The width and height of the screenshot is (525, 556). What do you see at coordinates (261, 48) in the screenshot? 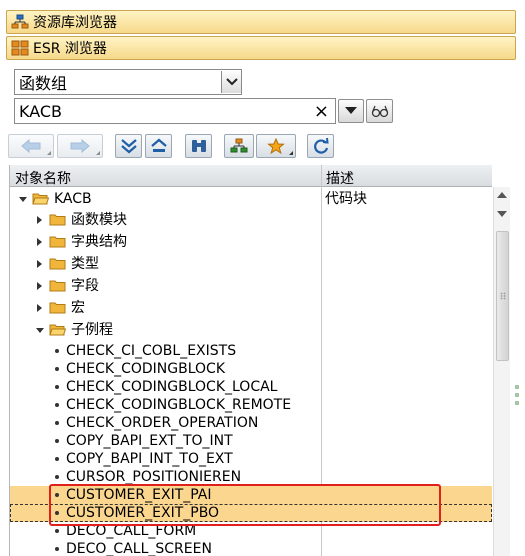
I see `esr-browser-button: ESR 浏览器` at bounding box center [261, 48].